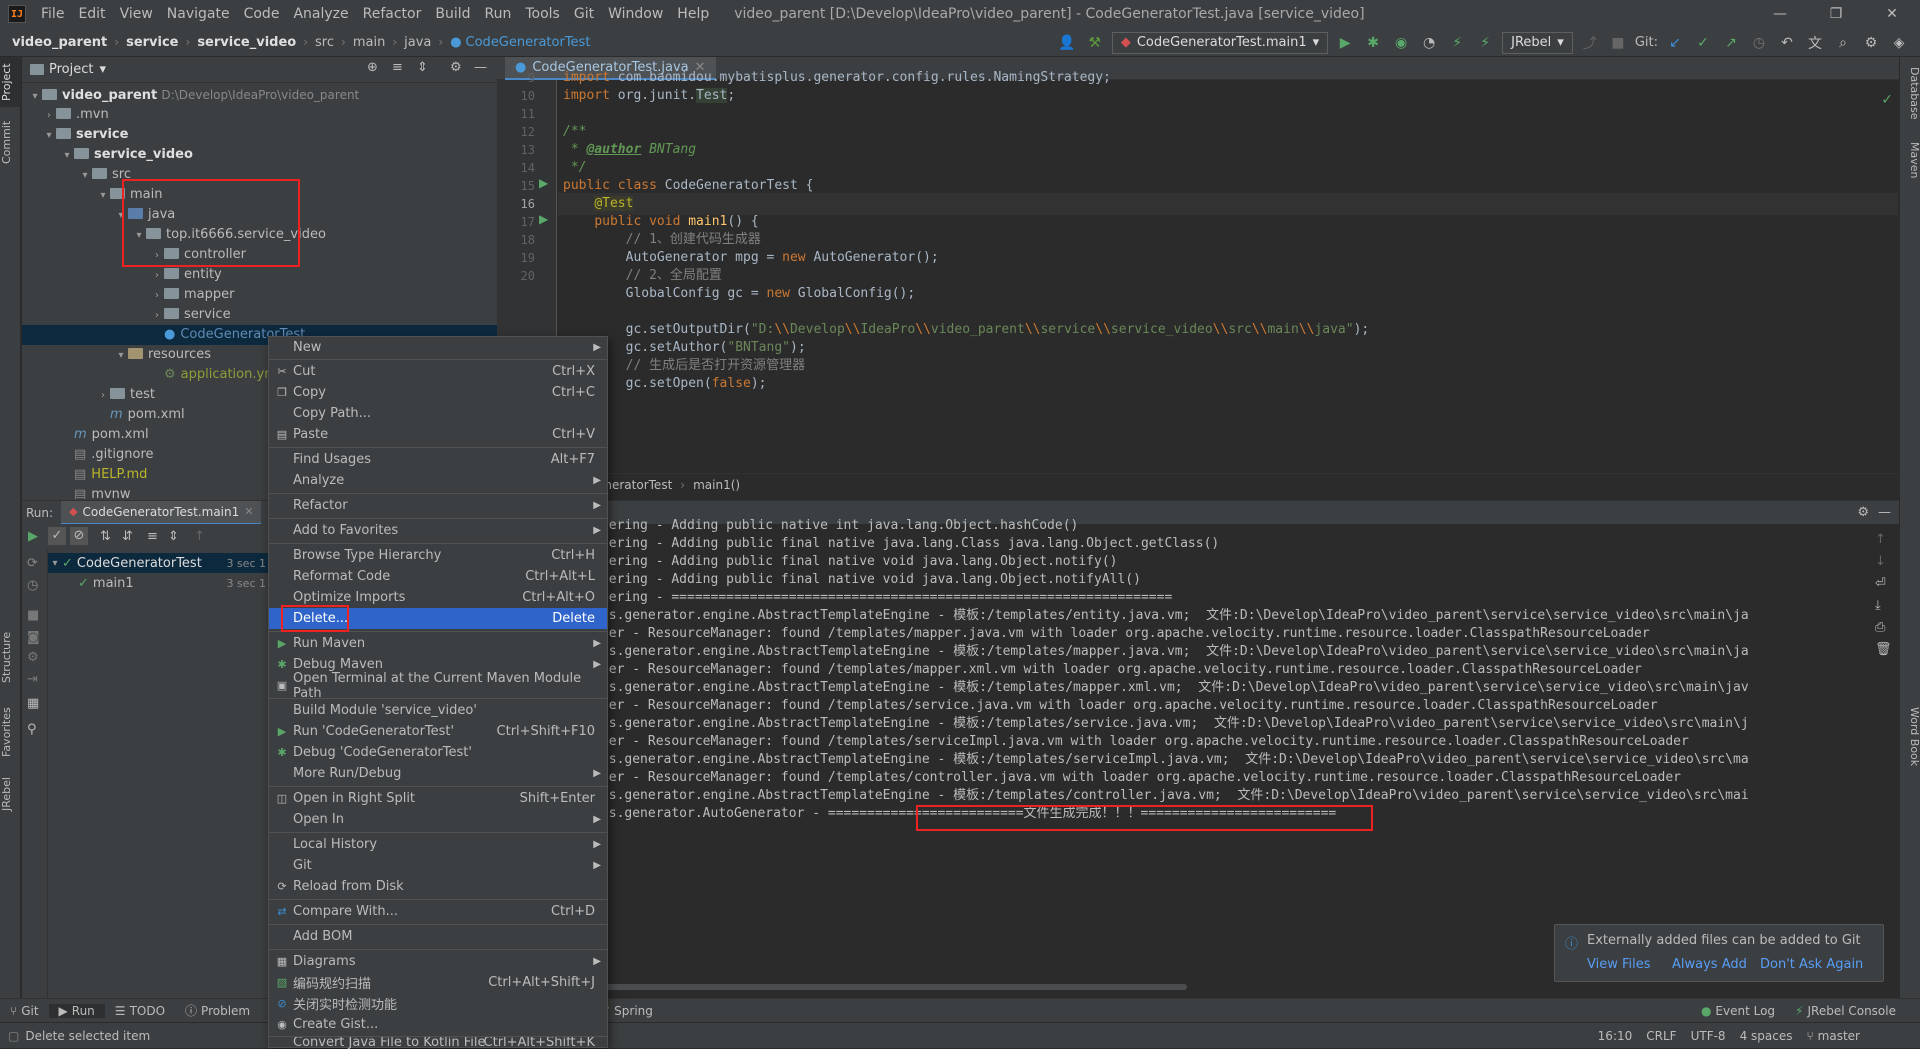  What do you see at coordinates (33, 703) in the screenshot?
I see `layout-icon: ▦` at bounding box center [33, 703].